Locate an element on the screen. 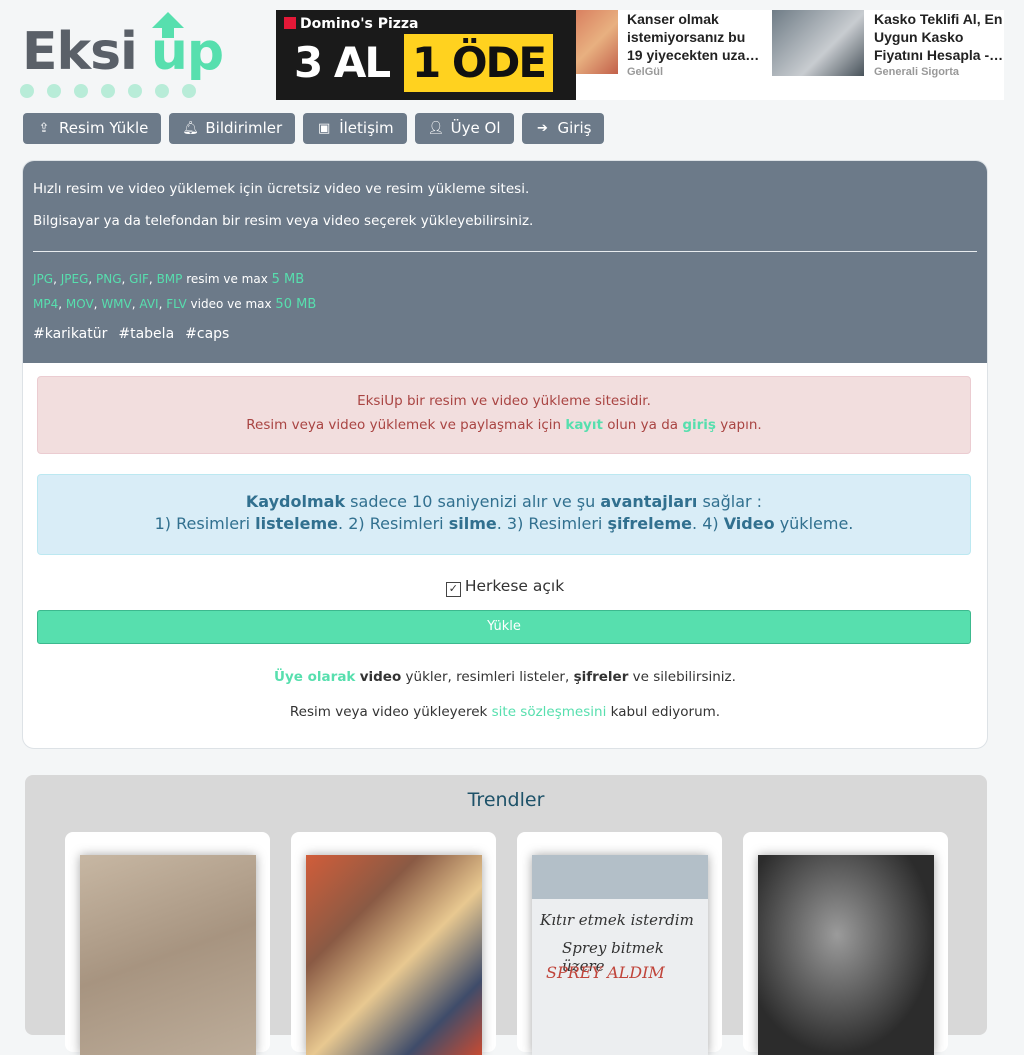 This screenshot has width=1024, height=1055. trends-title: Trendler is located at coordinates (506, 800).